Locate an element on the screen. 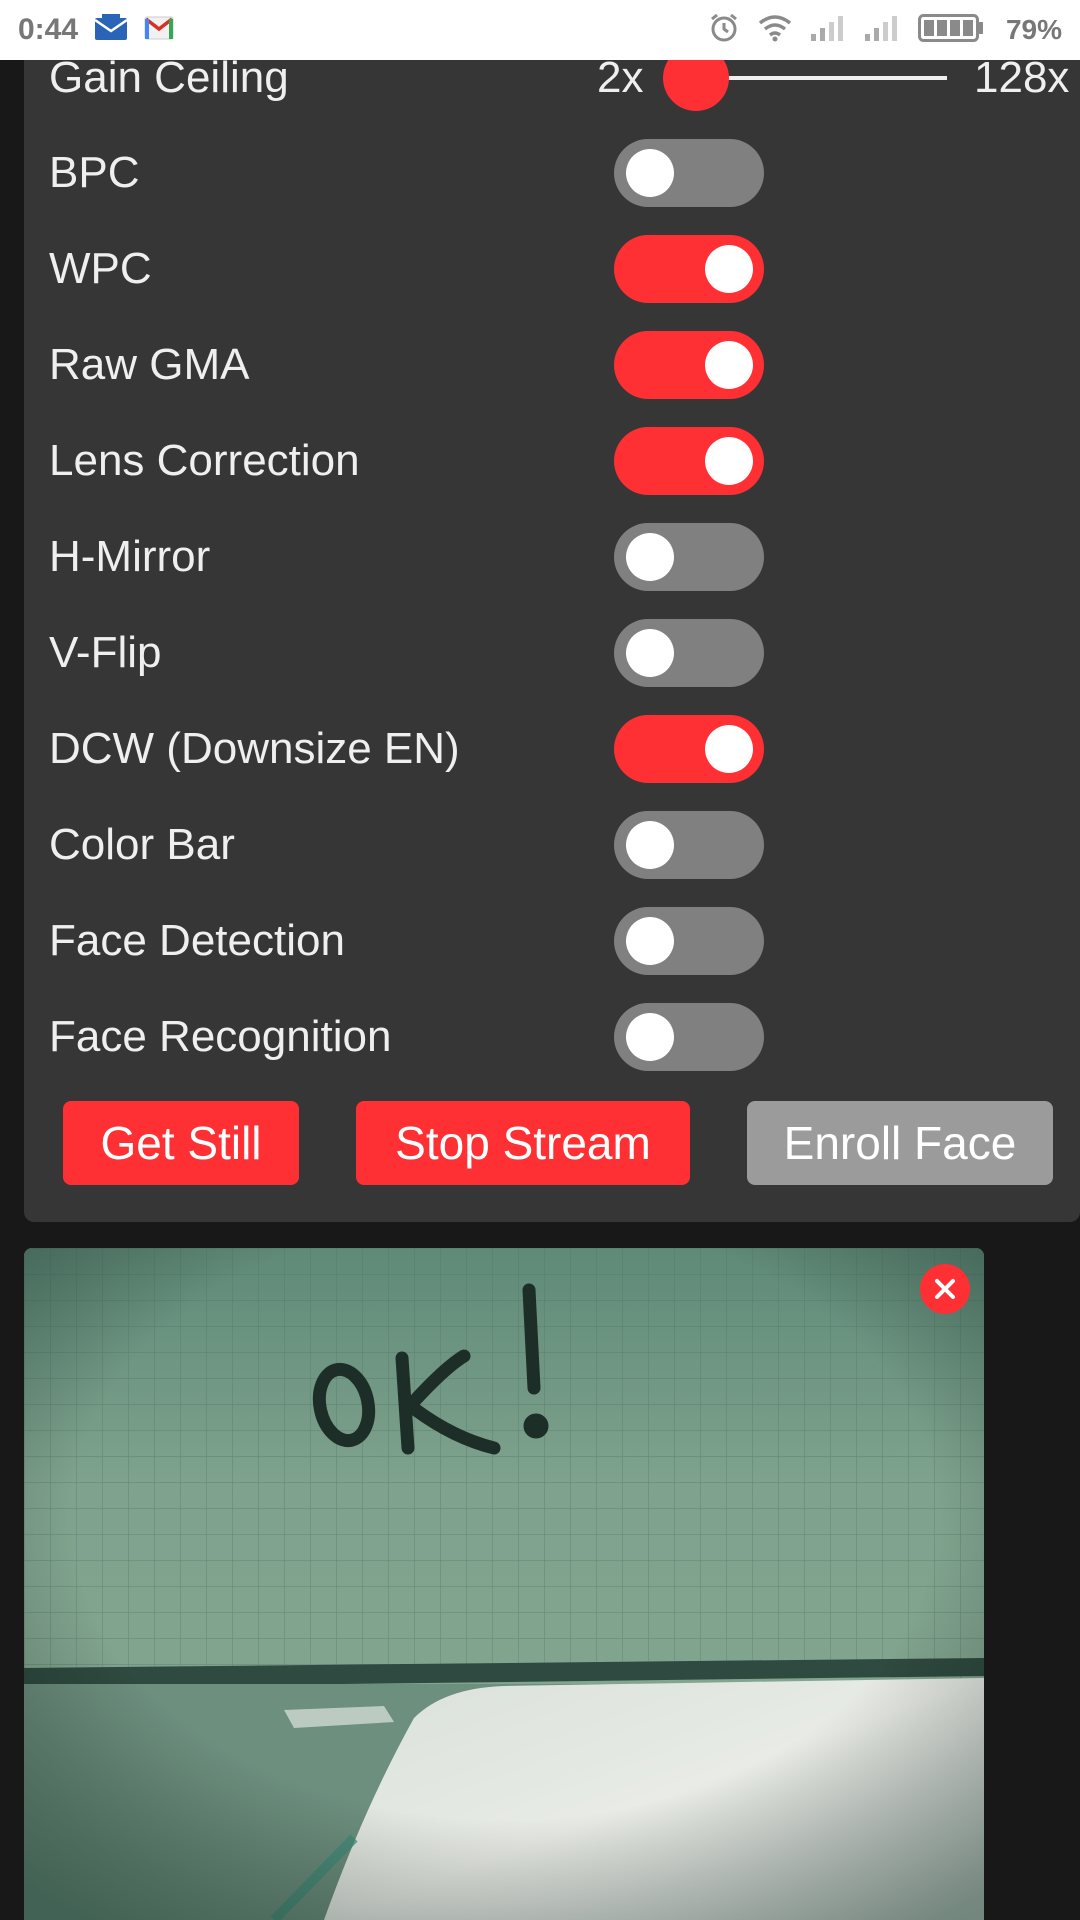 This screenshot has height=1920, width=1080. toggle-label: BPC is located at coordinates (94, 172).